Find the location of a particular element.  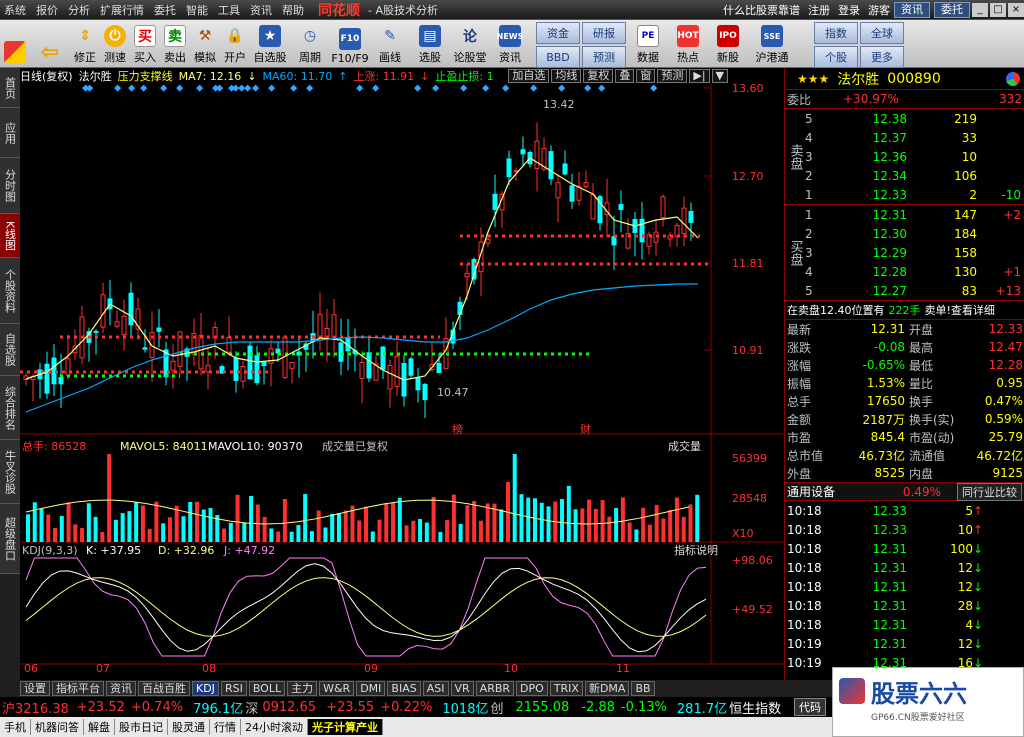

tab-dpo: DPO is located at coordinates (532, 688).